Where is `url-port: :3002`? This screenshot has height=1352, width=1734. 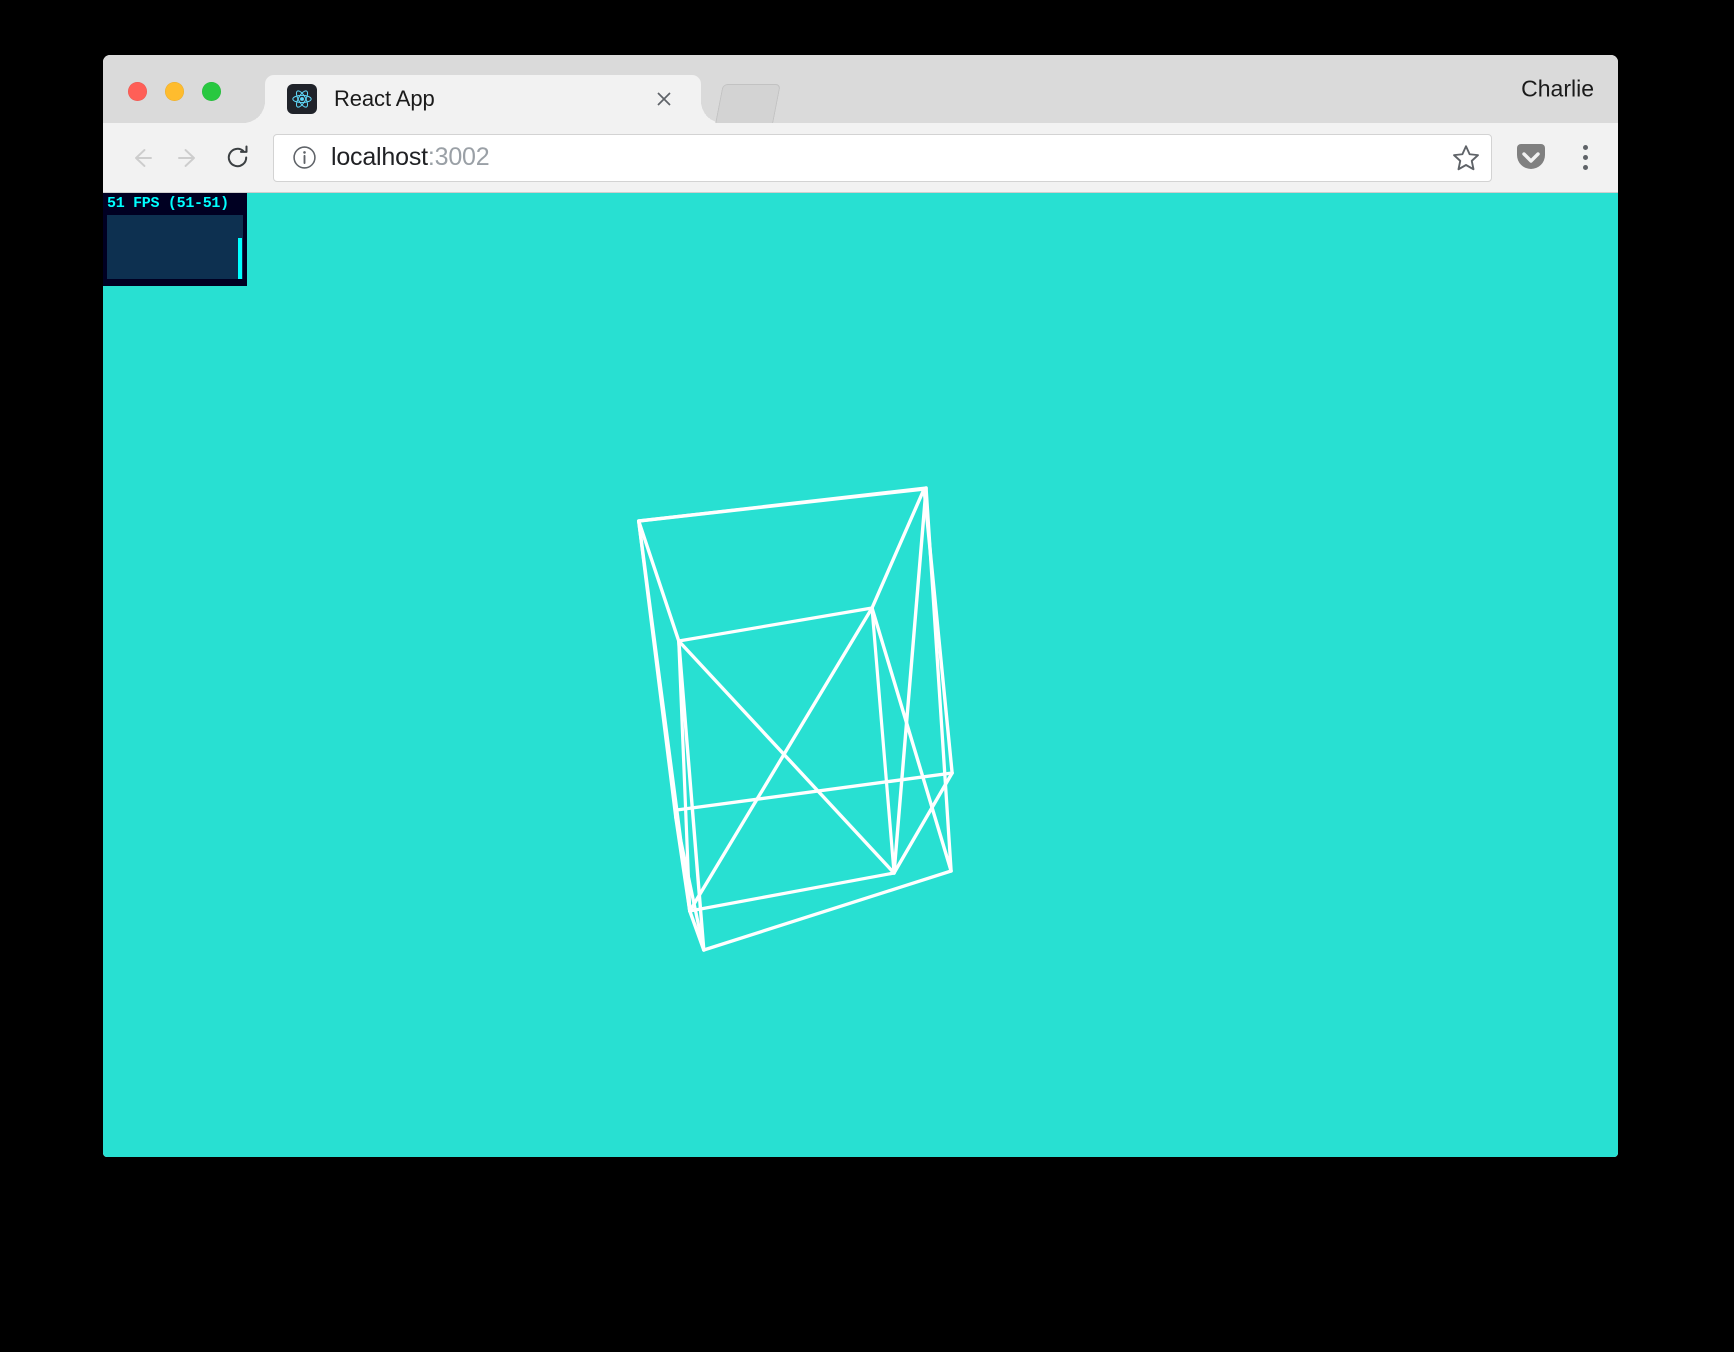
url-port: :3002 is located at coordinates (458, 157).